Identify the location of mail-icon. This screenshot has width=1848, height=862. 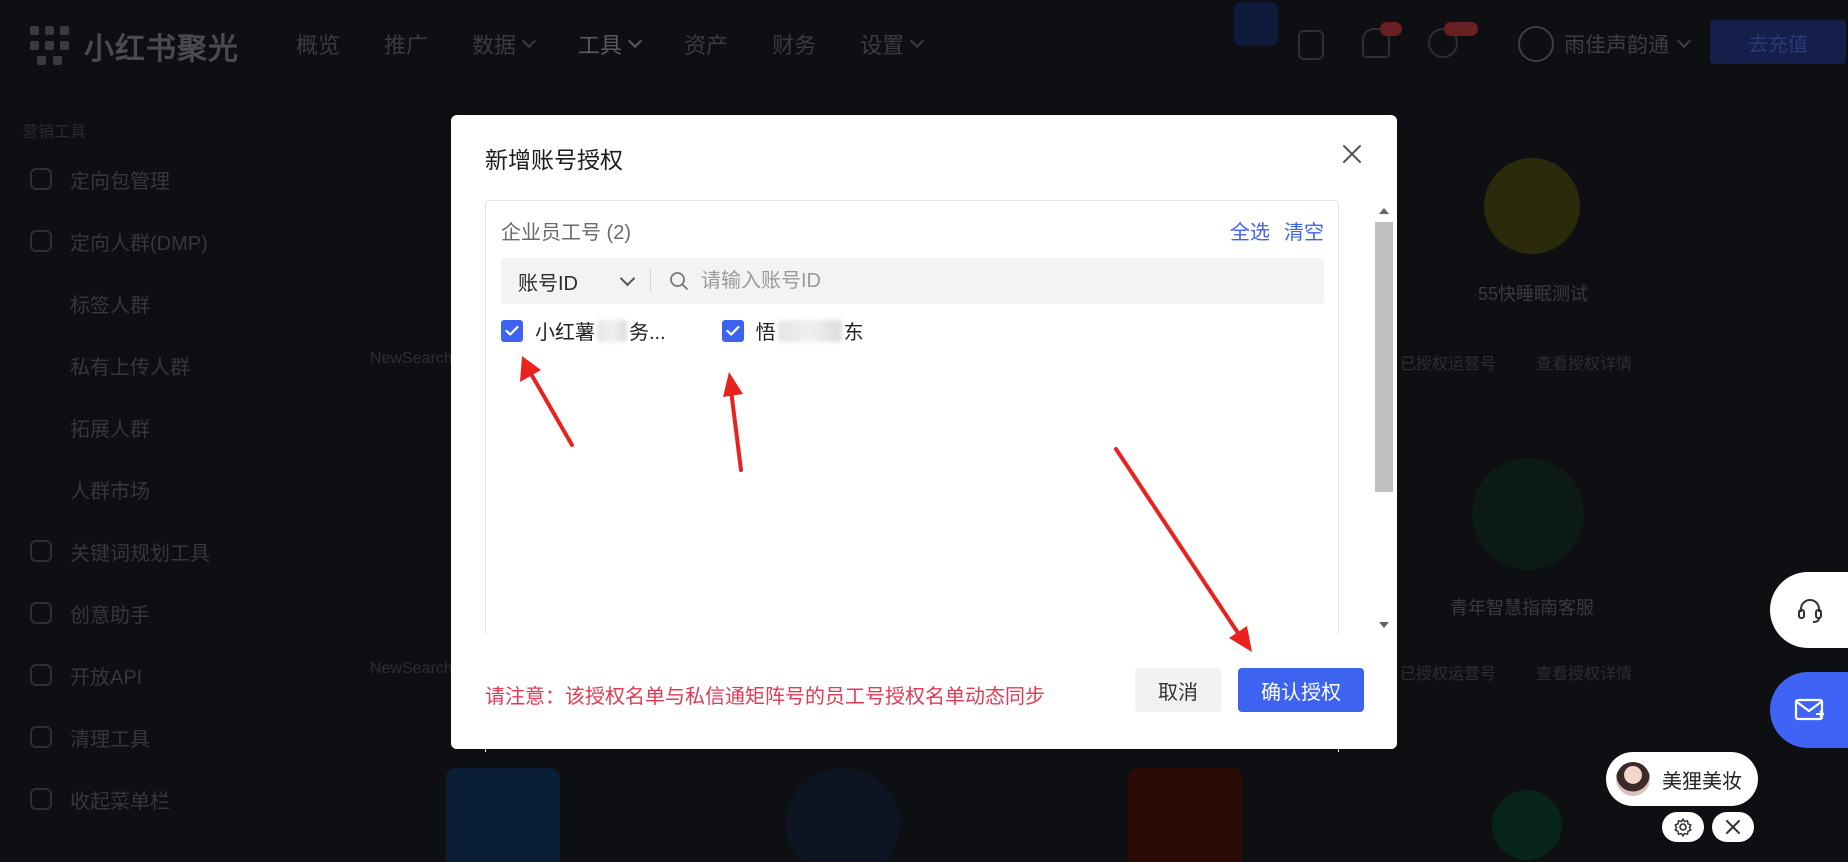
(1809, 709).